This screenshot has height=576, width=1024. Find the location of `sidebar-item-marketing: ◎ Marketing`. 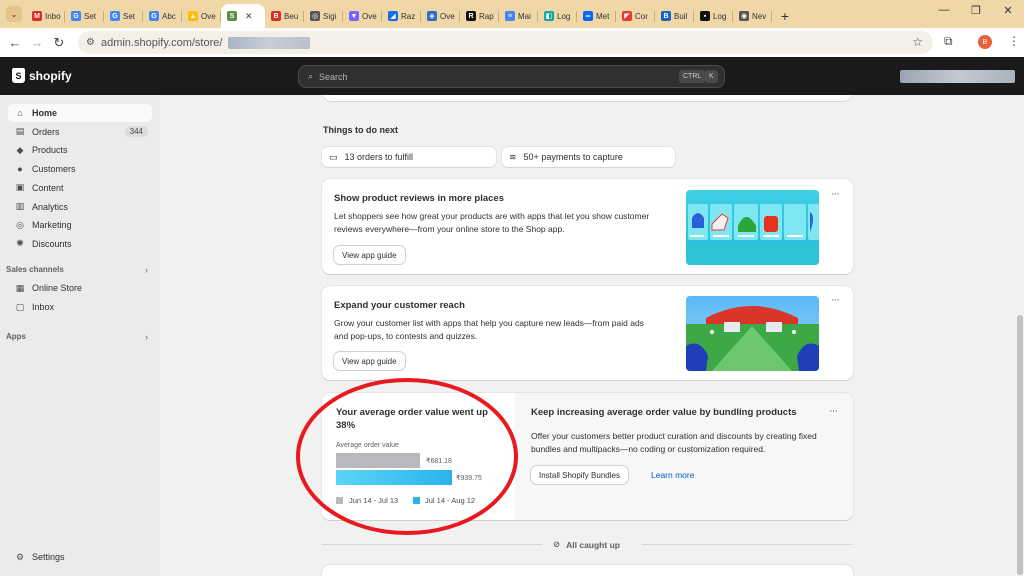

sidebar-item-marketing: ◎ Marketing is located at coordinates (80, 225).